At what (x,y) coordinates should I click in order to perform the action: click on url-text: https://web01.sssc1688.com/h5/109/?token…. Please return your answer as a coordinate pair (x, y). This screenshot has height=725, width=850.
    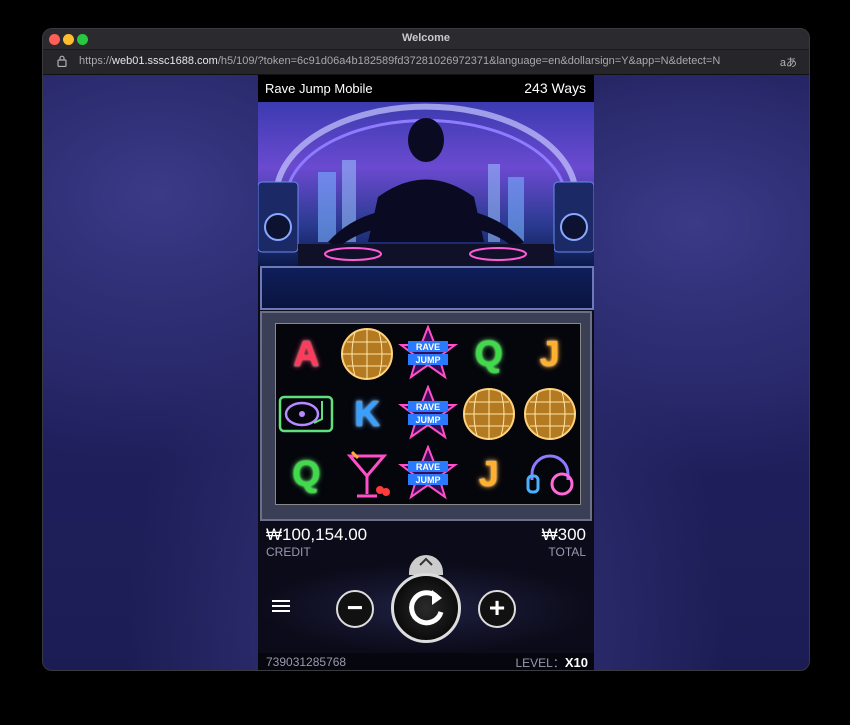
    Looking at the image, I should click on (424, 61).